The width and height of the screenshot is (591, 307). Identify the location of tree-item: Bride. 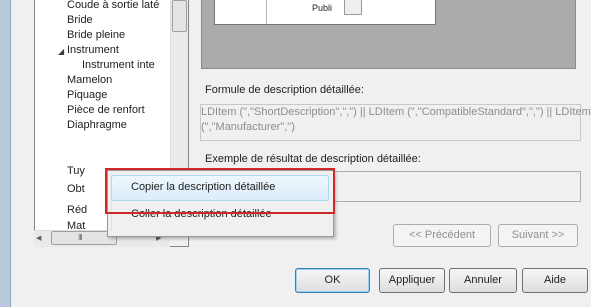
(80, 20).